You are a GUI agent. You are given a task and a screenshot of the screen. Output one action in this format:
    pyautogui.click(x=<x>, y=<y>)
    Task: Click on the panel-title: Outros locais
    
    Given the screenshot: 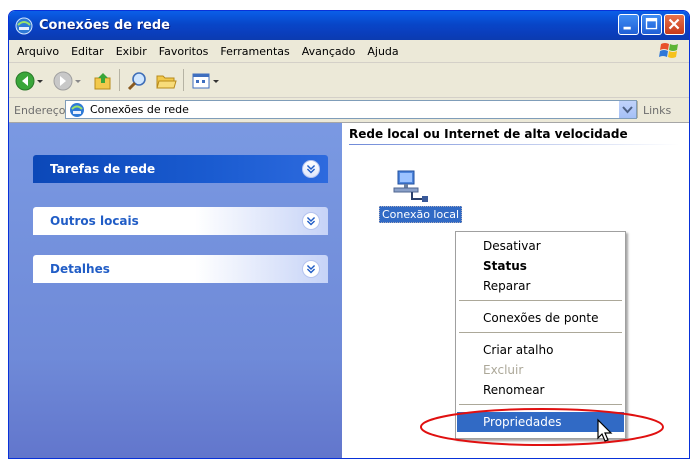 What is the action you would take?
    pyautogui.click(x=94, y=221)
    